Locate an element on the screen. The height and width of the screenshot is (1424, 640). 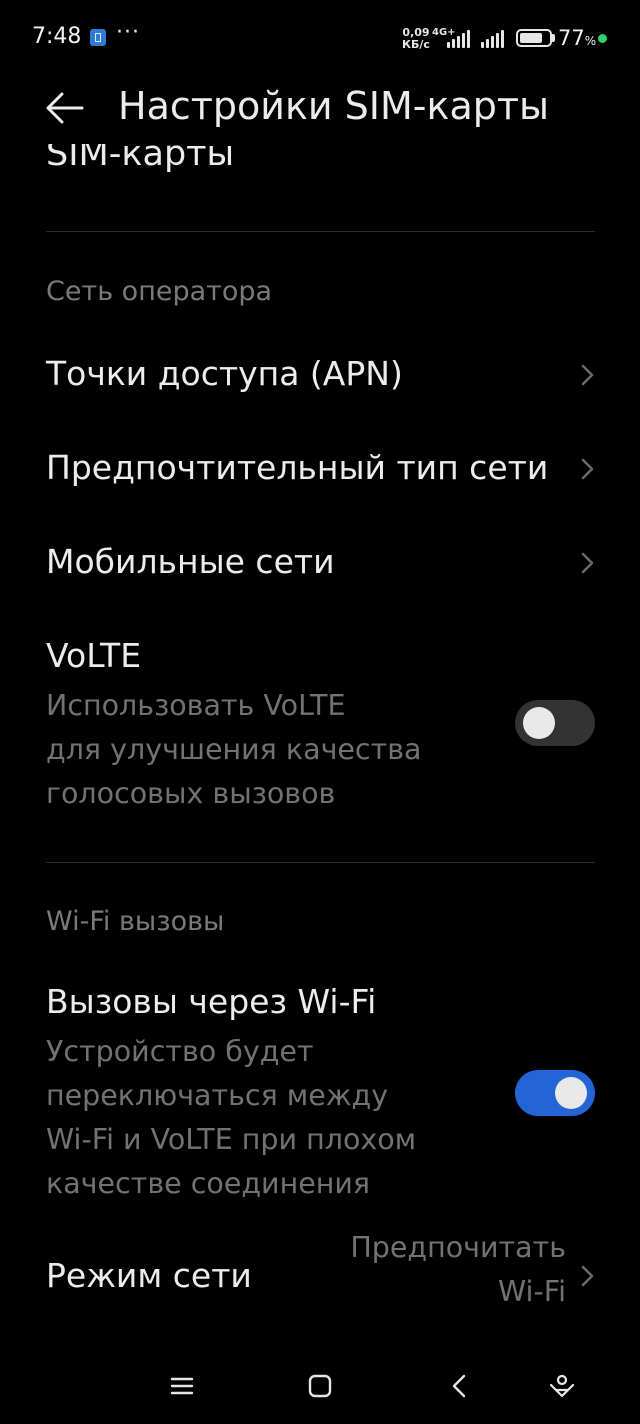
volte-description-line2: для улучшения качества is located at coordinates (234, 749).